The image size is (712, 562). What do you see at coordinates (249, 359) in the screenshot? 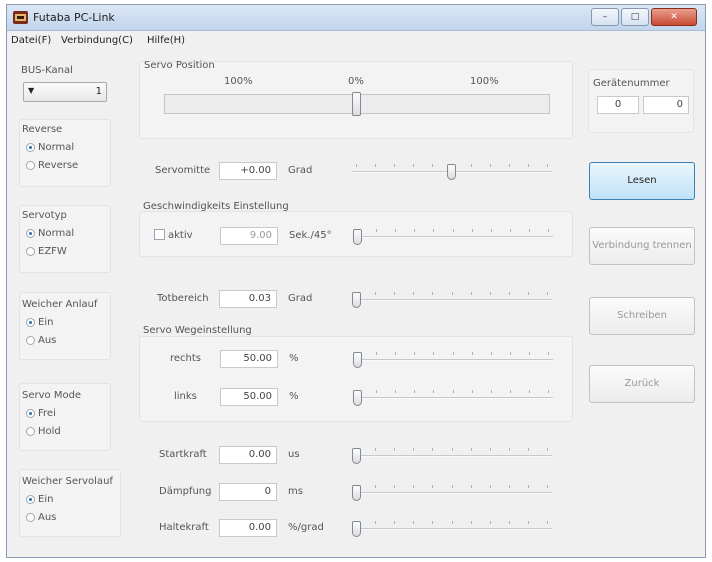
I see `rechts-field: 50.00` at bounding box center [249, 359].